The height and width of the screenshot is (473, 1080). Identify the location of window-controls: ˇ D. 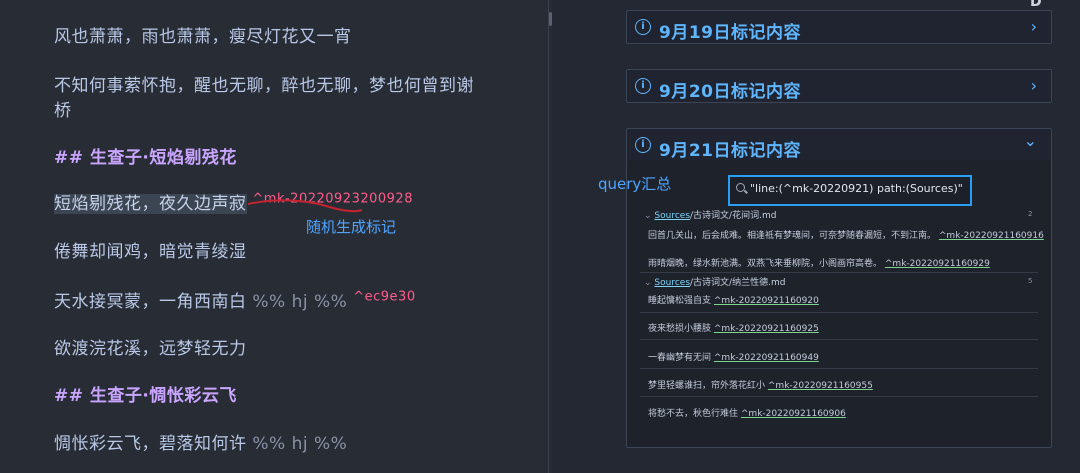
(1030, 5).